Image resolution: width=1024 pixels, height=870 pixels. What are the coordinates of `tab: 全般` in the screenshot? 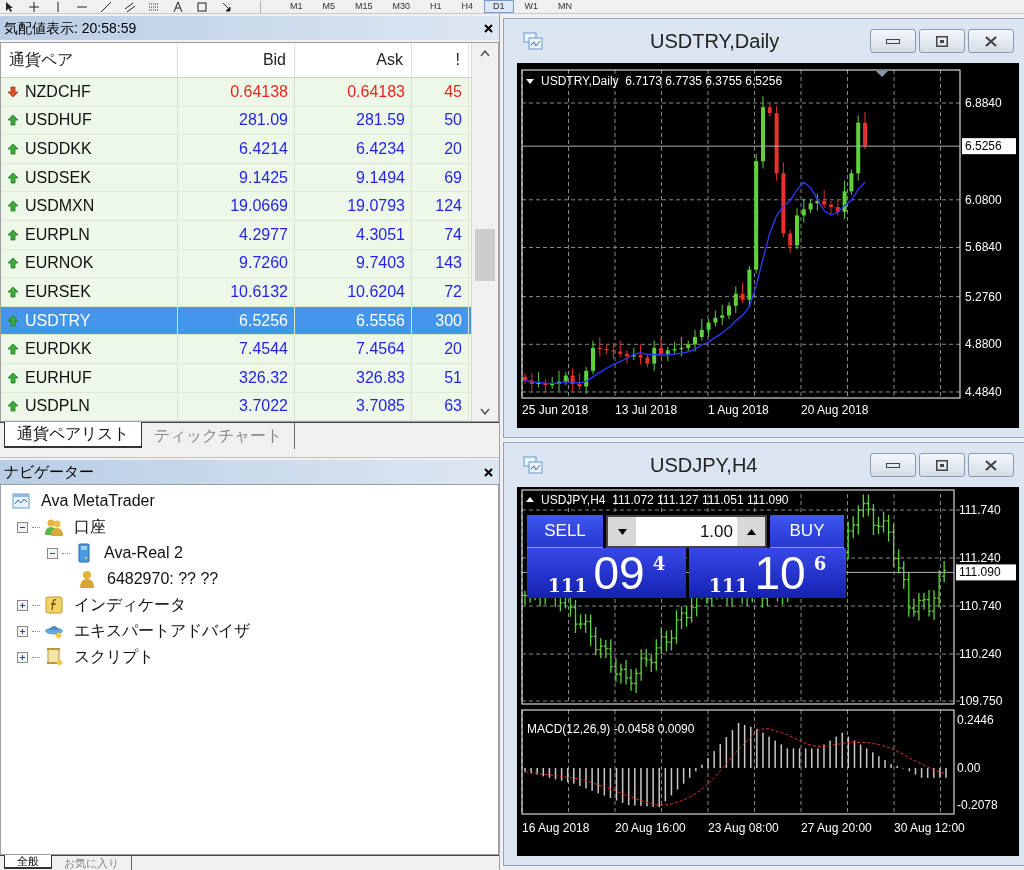 It's located at (28, 862).